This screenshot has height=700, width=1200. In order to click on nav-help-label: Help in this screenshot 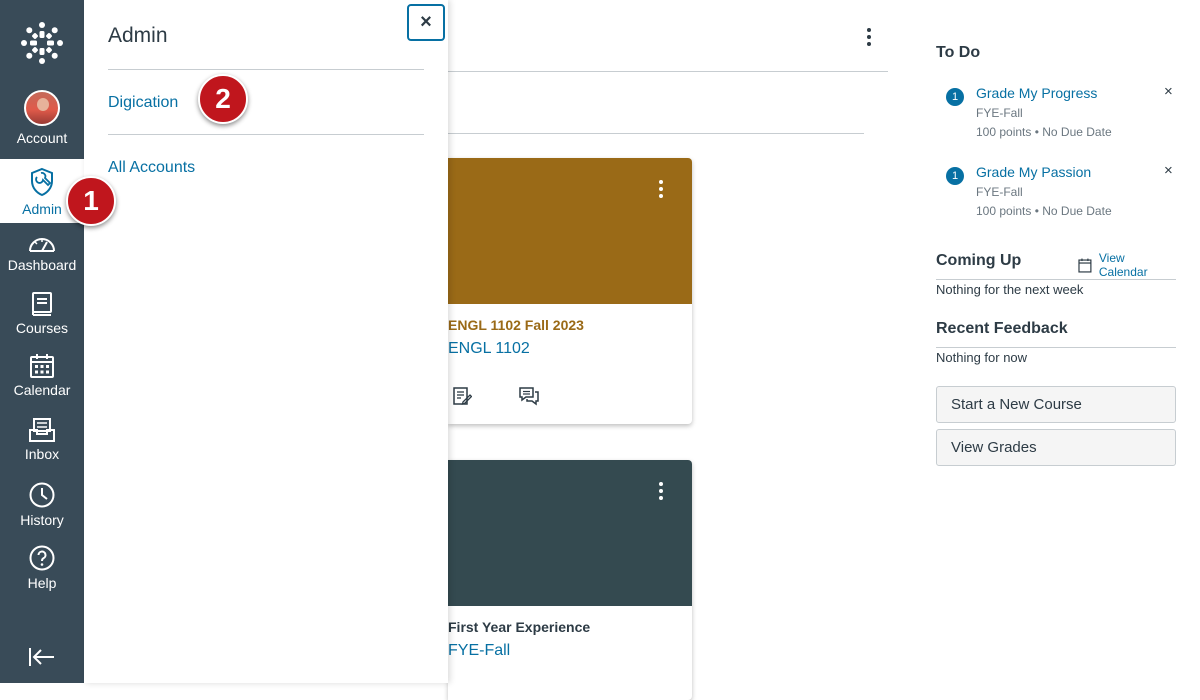, I will do `click(42, 583)`.